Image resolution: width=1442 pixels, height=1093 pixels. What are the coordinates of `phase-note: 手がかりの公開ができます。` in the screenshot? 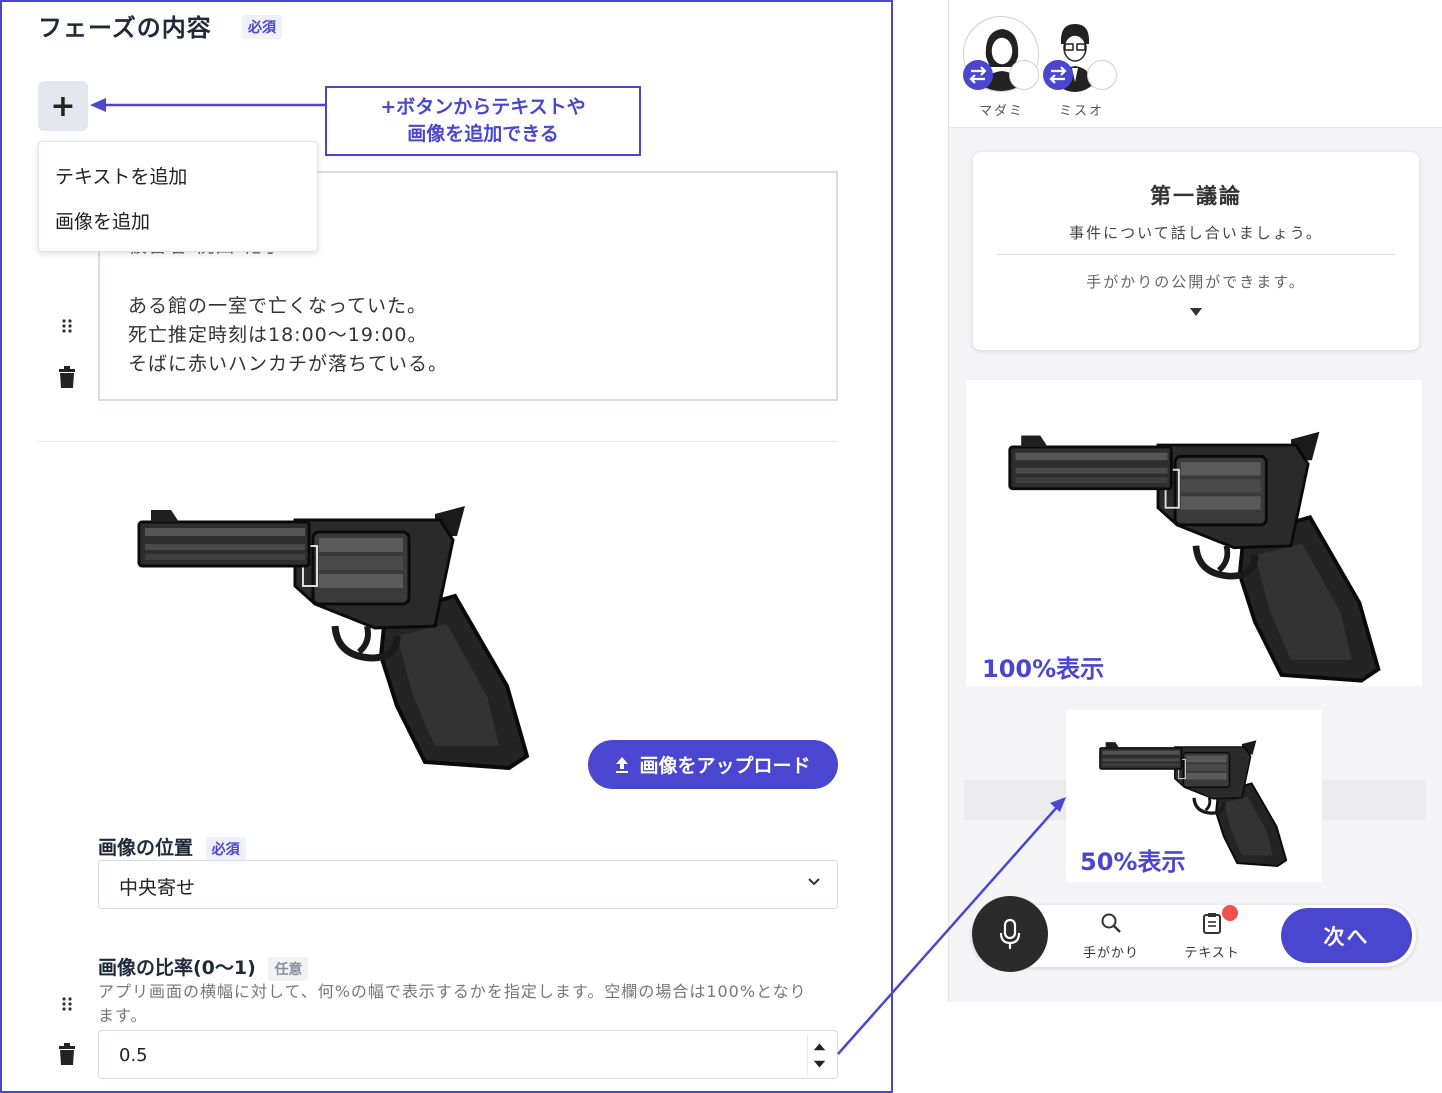 It's located at (1196, 282).